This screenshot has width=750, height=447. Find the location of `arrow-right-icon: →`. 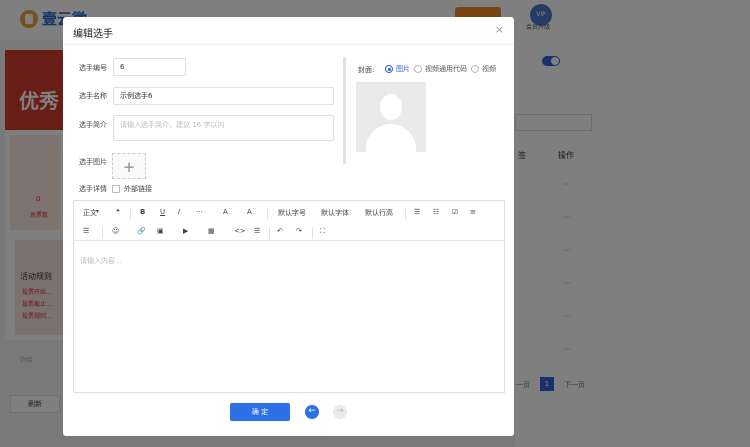

arrow-right-icon: → is located at coordinates (340, 412).